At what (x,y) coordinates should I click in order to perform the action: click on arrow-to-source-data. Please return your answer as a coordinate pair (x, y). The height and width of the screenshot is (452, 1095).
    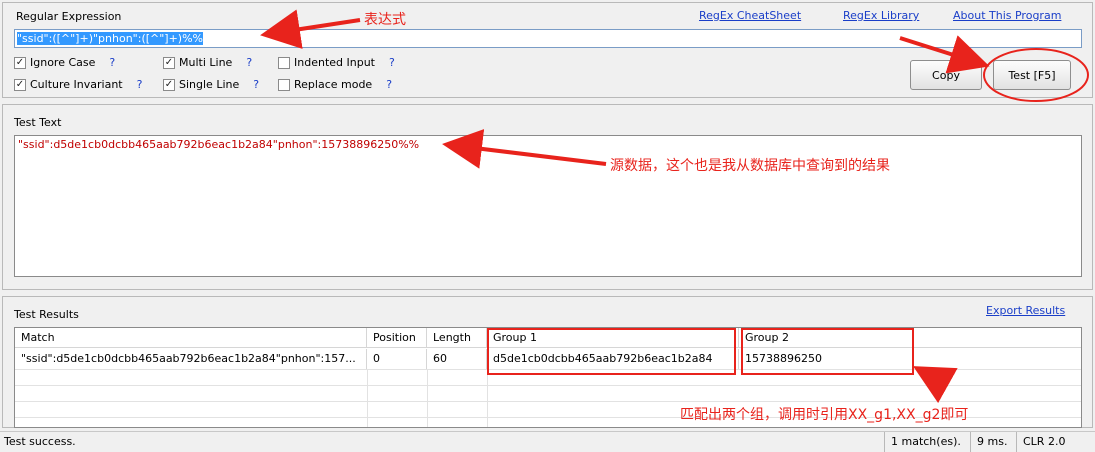
    Looking at the image, I should click on (524, 149).